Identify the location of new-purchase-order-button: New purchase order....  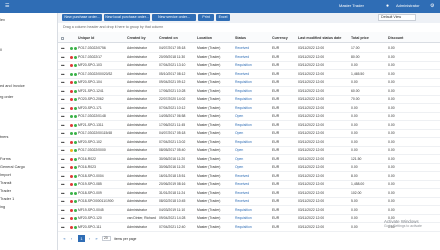
(82, 17).